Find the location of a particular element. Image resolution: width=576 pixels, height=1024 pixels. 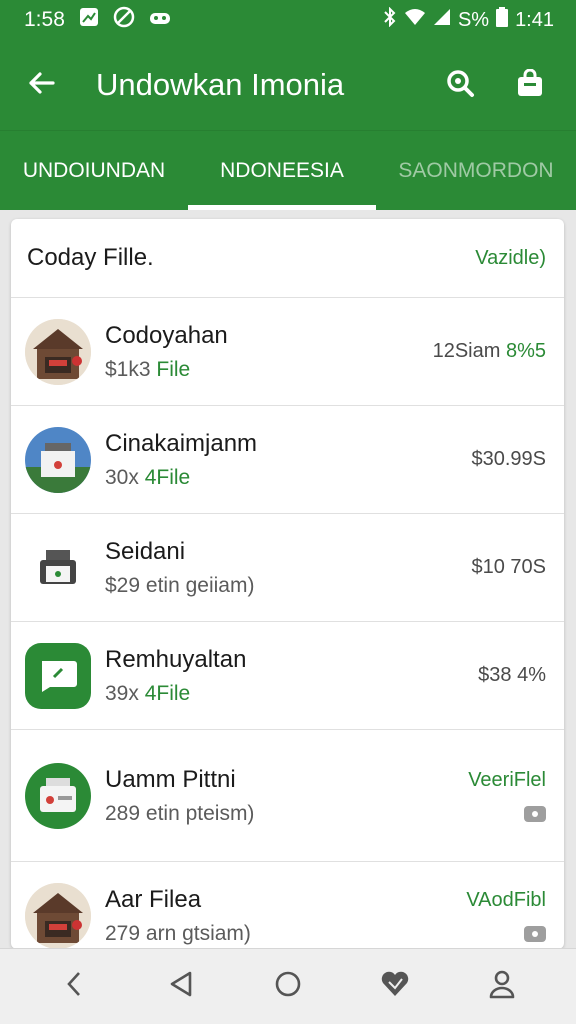

search-icon is located at coordinates (460, 85).